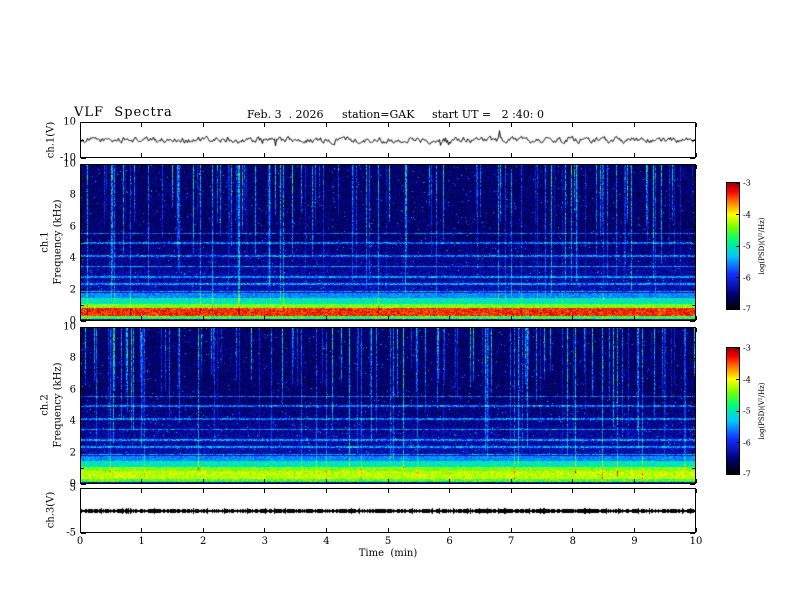  Describe the element at coordinates (203, 541) in the screenshot. I see `tick-label: 2` at that location.